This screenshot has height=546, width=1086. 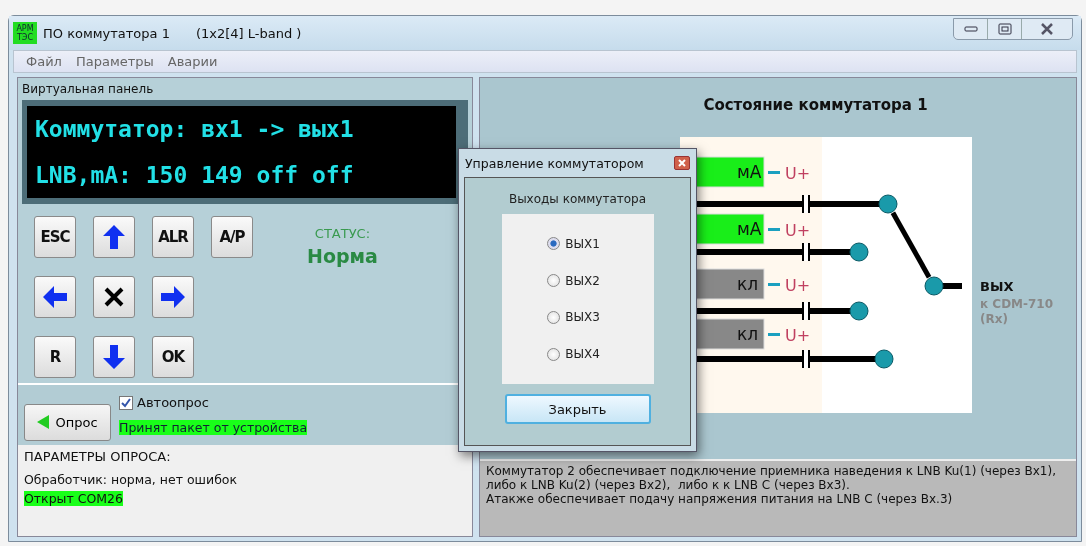 I want to click on arrow-left-icon, so click(x=55, y=297).